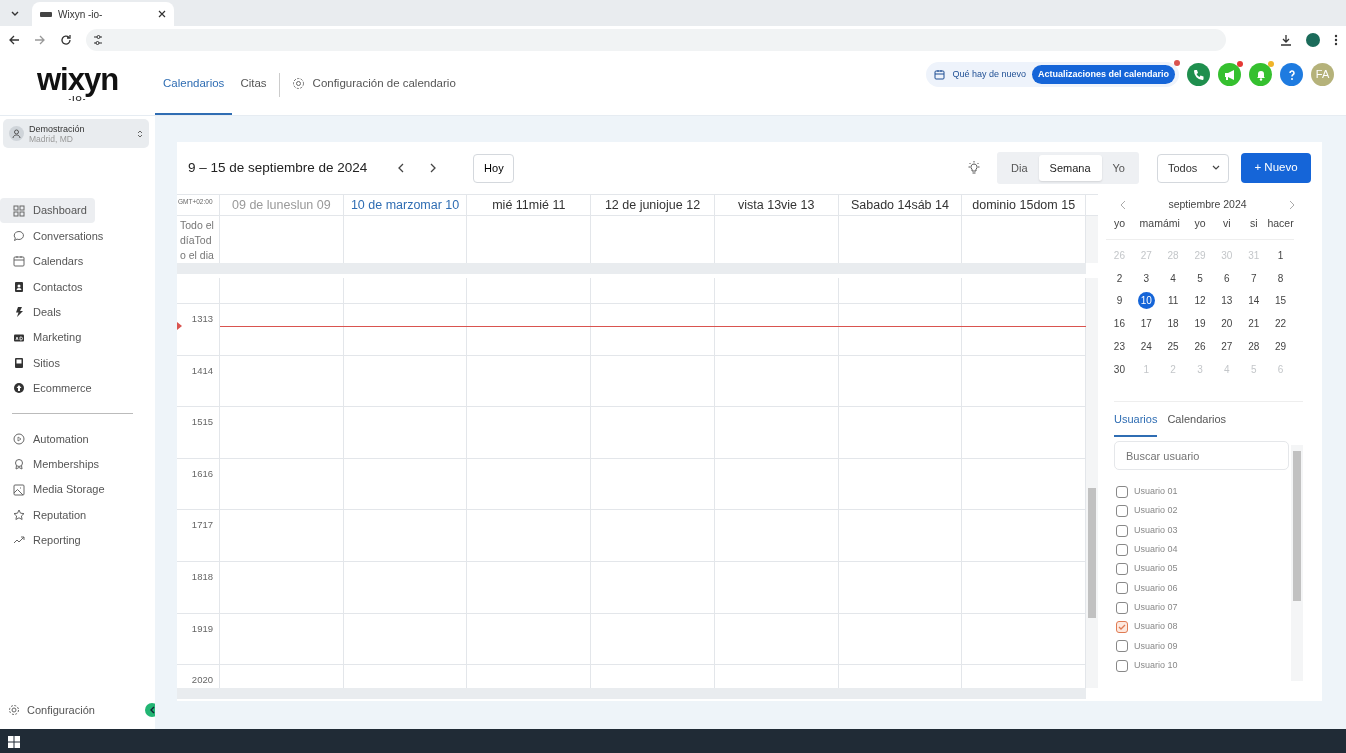  What do you see at coordinates (40, 40) in the screenshot?
I see `forward-icon` at bounding box center [40, 40].